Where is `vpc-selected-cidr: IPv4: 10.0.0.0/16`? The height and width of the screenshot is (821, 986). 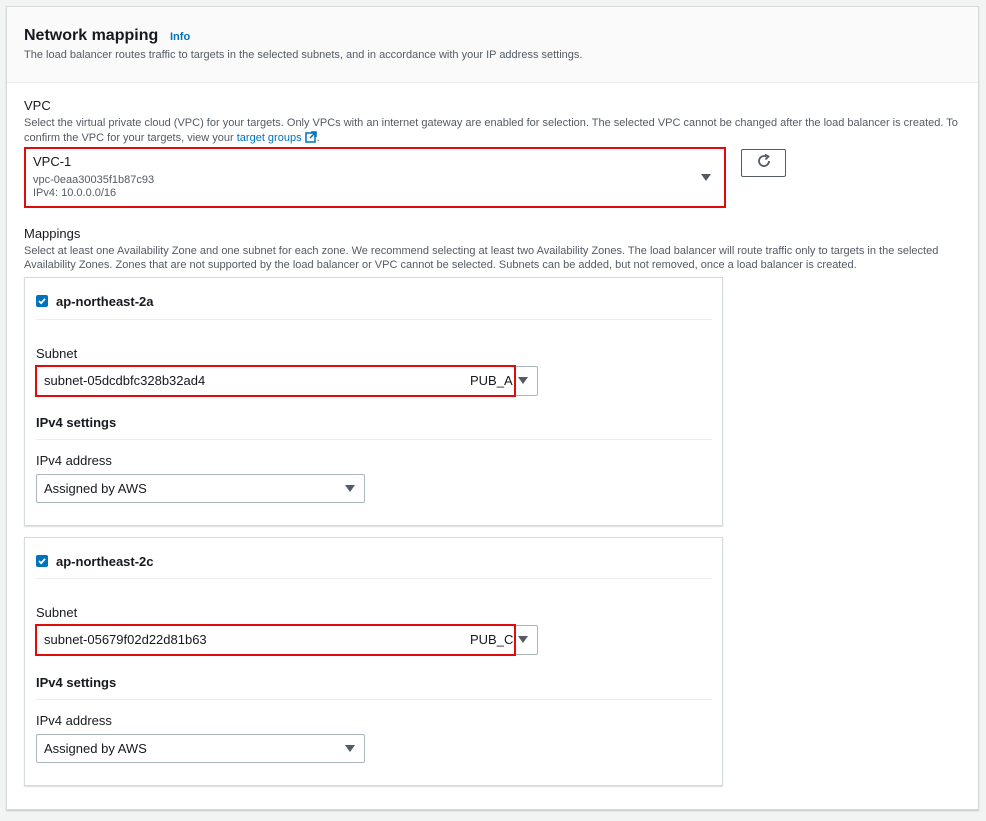 vpc-selected-cidr: IPv4: 10.0.0.0/16 is located at coordinates (75, 193).